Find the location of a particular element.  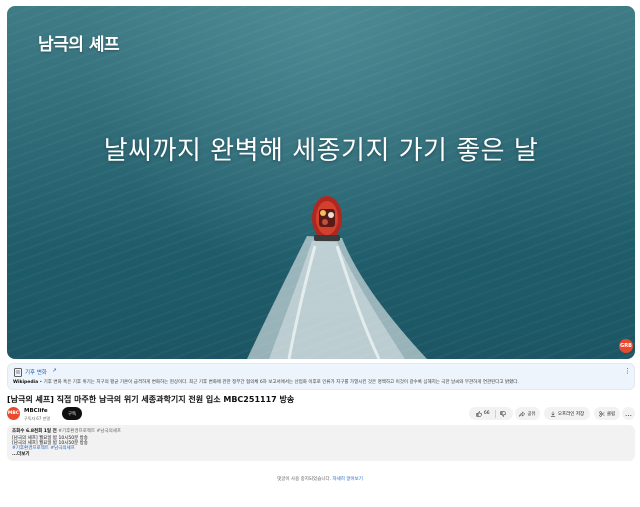

like-button: 66 is located at coordinates (483, 413).